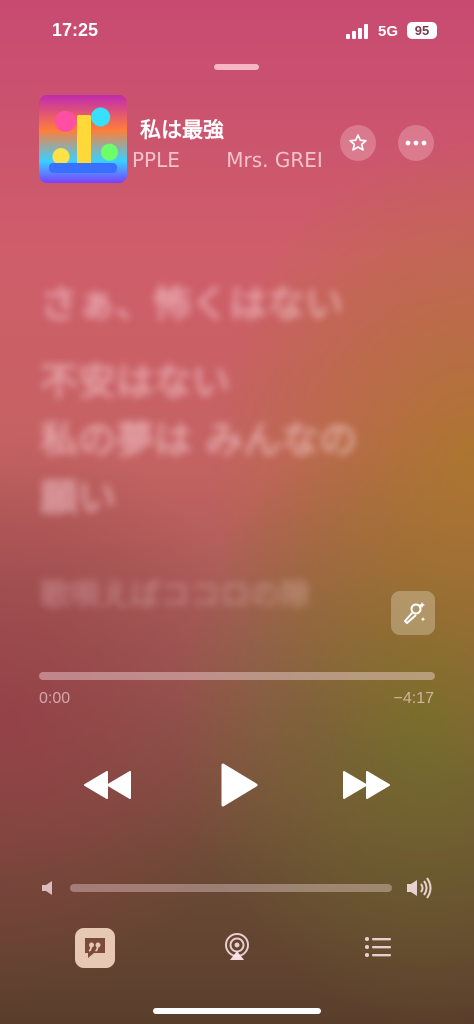  Describe the element at coordinates (235, 304) in the screenshot. I see `lyric-line: さぁ、怖くはない` at that location.